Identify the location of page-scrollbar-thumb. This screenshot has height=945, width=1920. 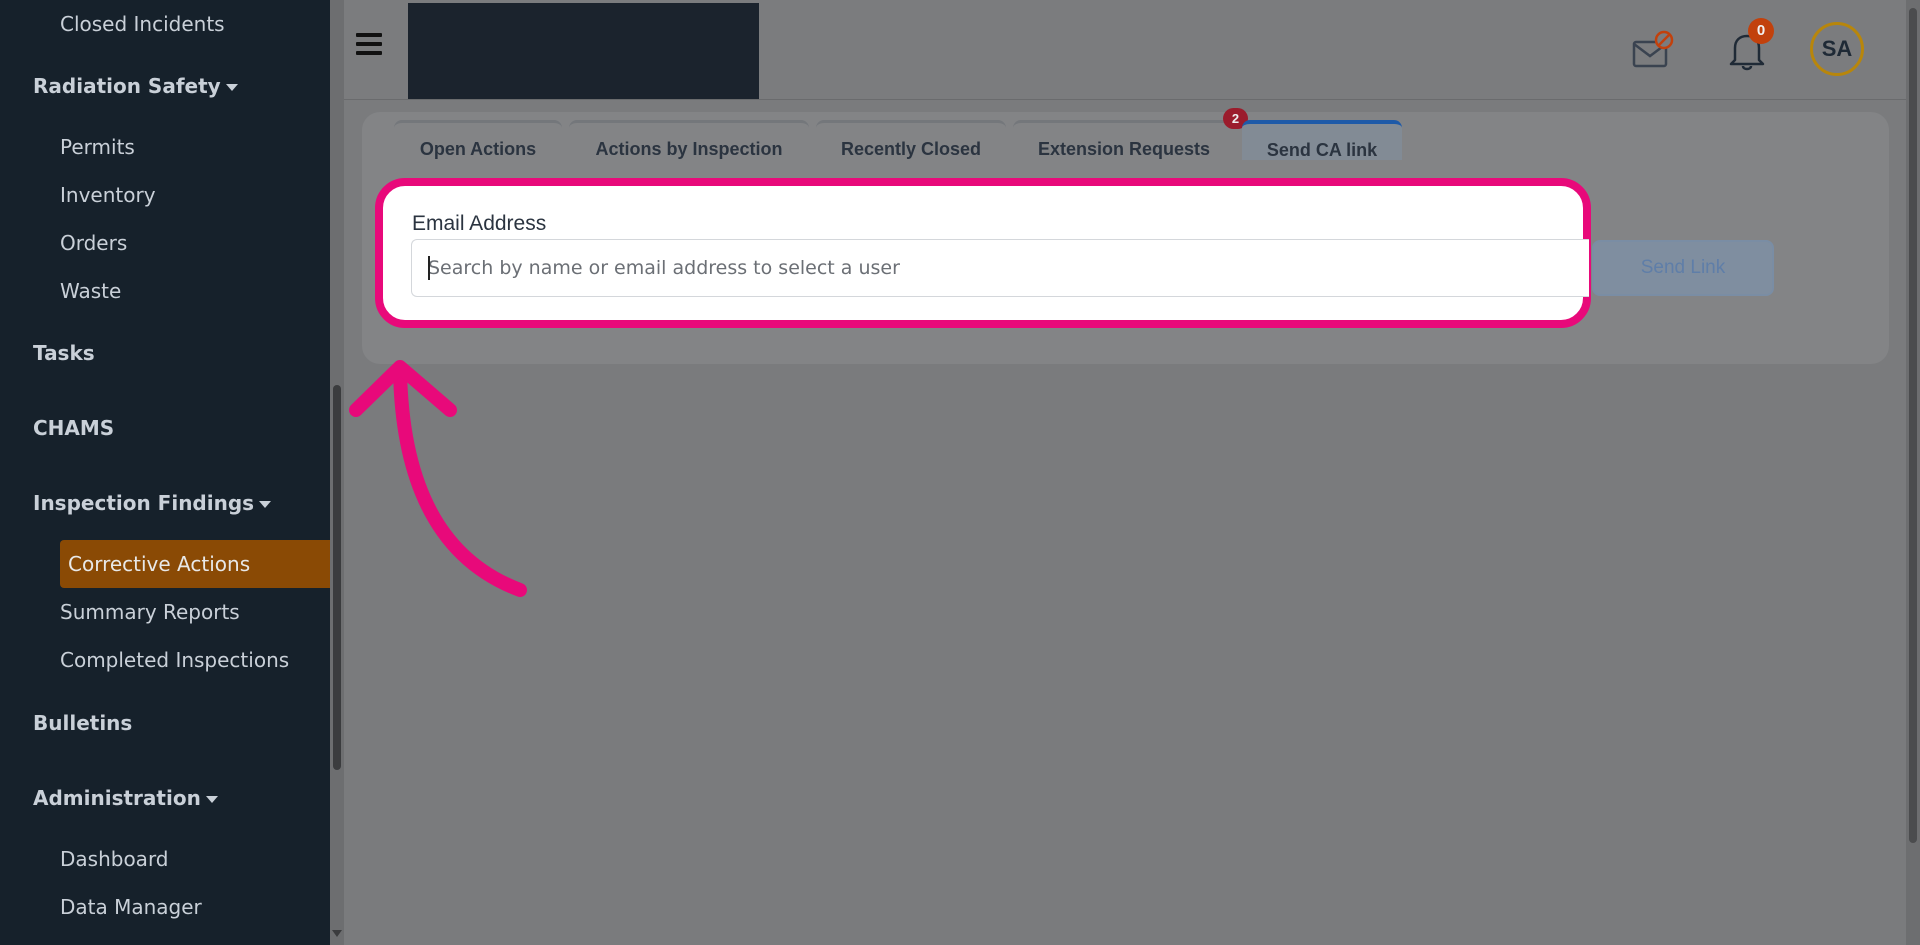
(1913, 425).